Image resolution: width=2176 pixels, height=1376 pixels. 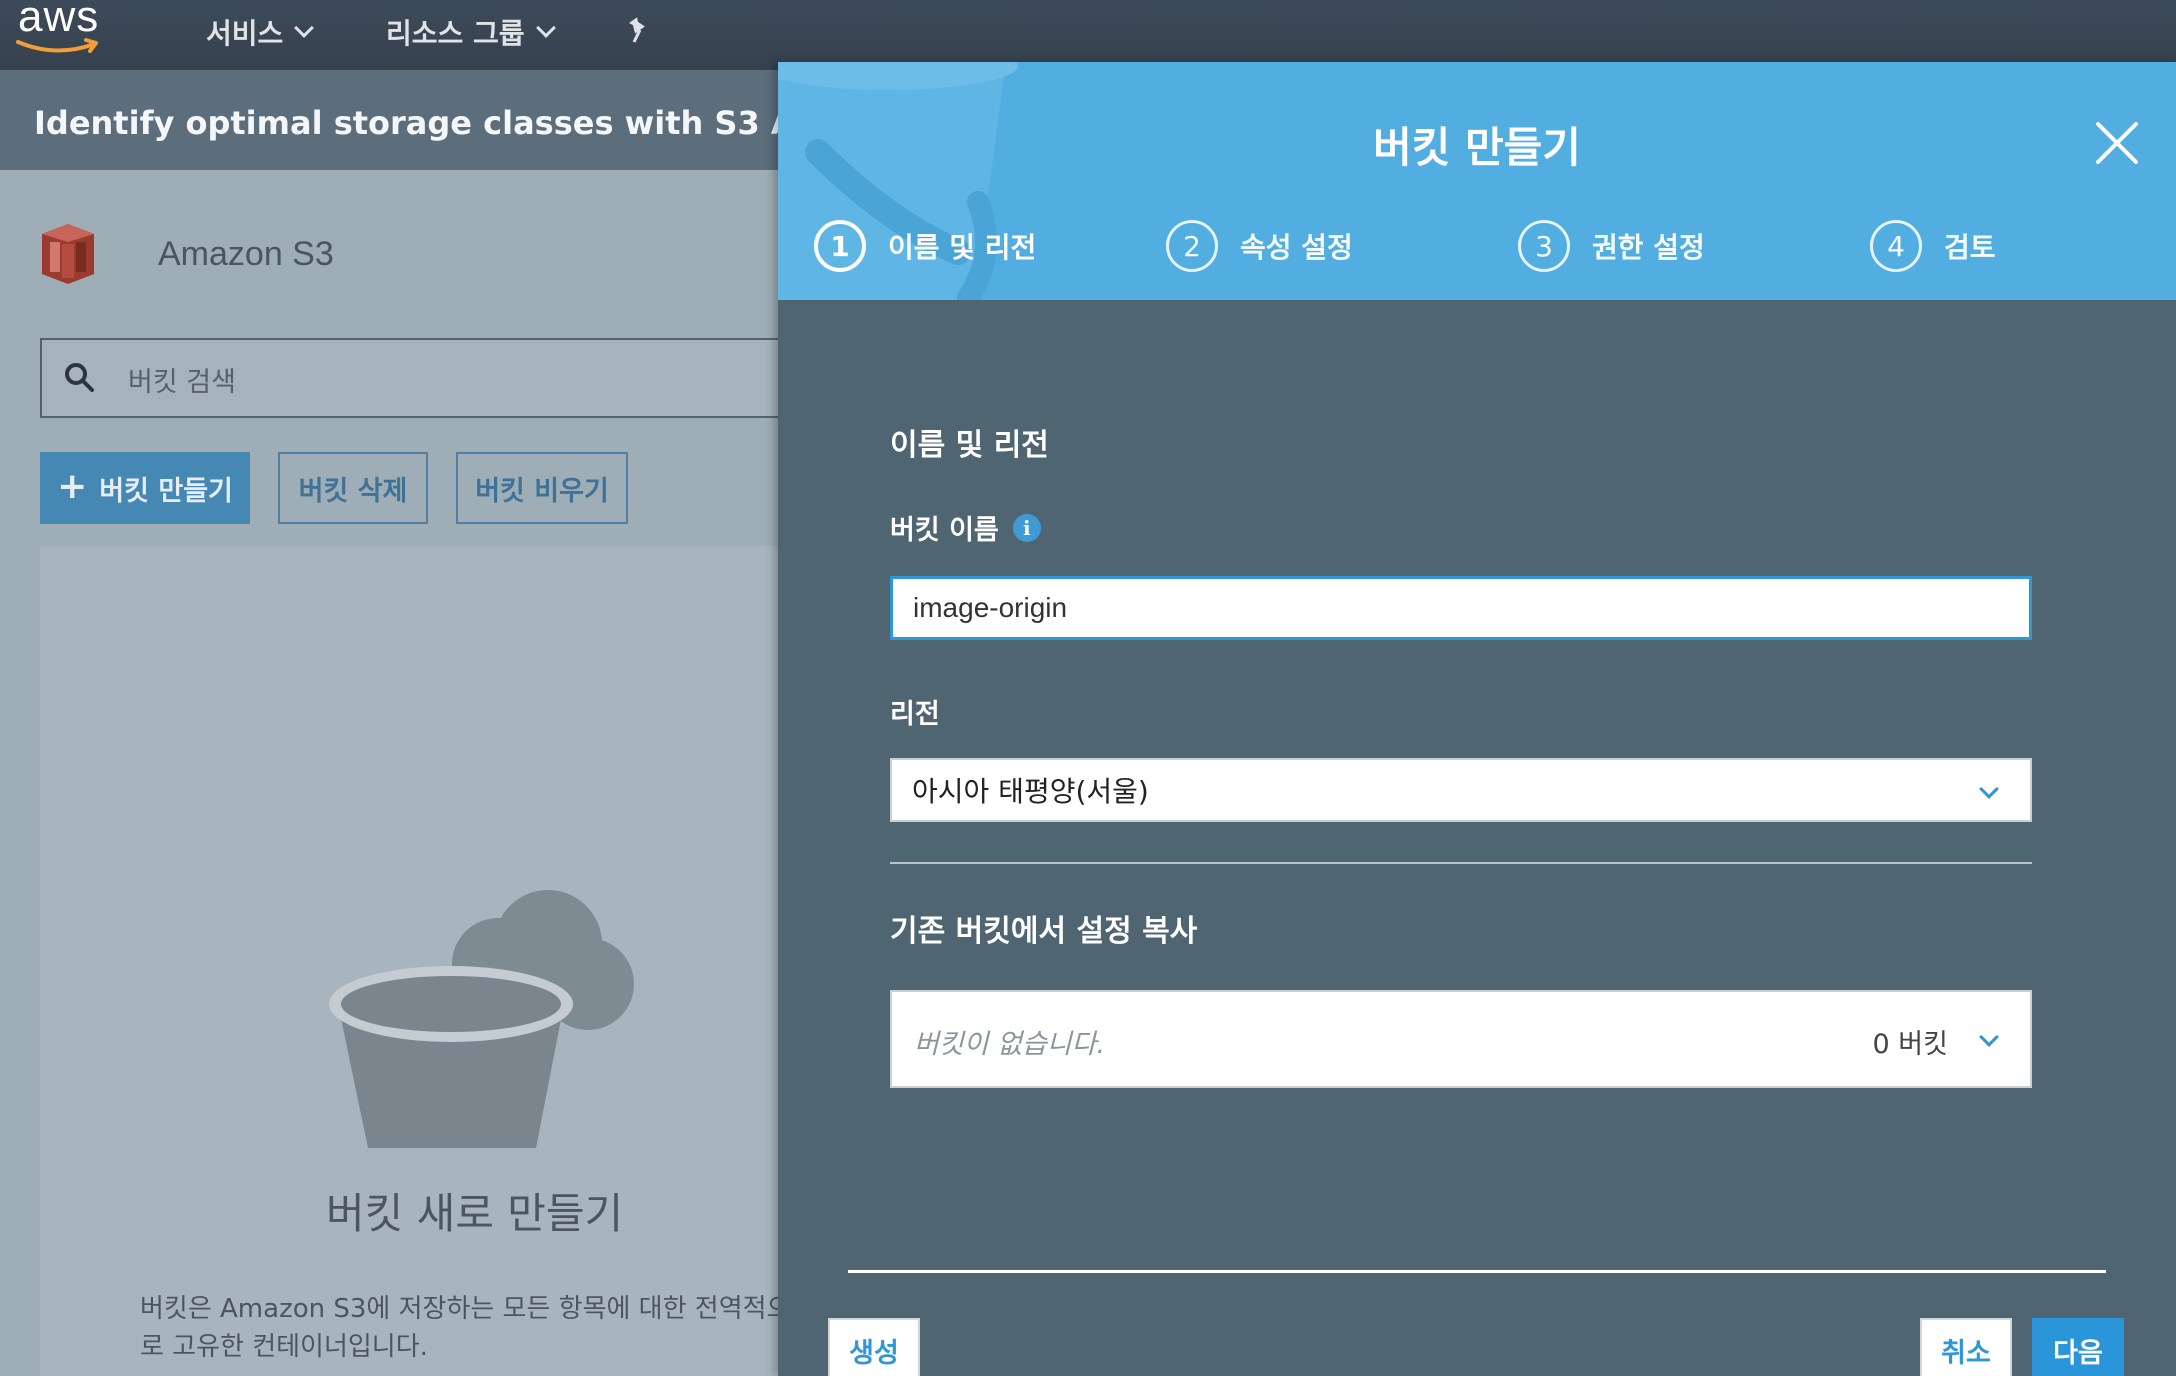 I want to click on s3-brand-label: Amazon S3, so click(x=246, y=253).